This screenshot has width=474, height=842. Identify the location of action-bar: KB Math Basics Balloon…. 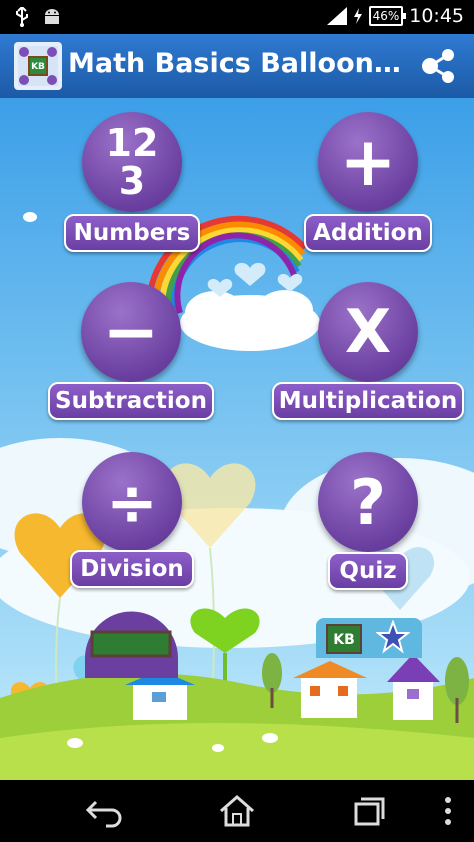
(237, 66).